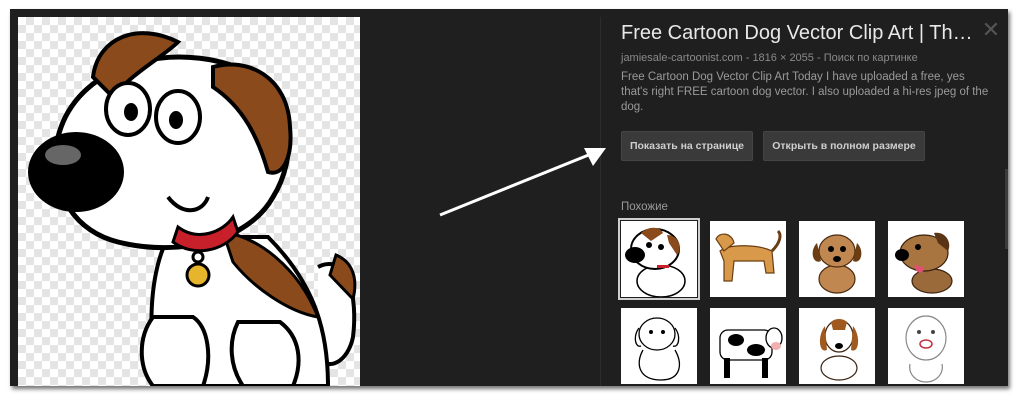 The image size is (1024, 401). I want to click on source-link: jamiesale-cartoonist.com, so click(682, 58).